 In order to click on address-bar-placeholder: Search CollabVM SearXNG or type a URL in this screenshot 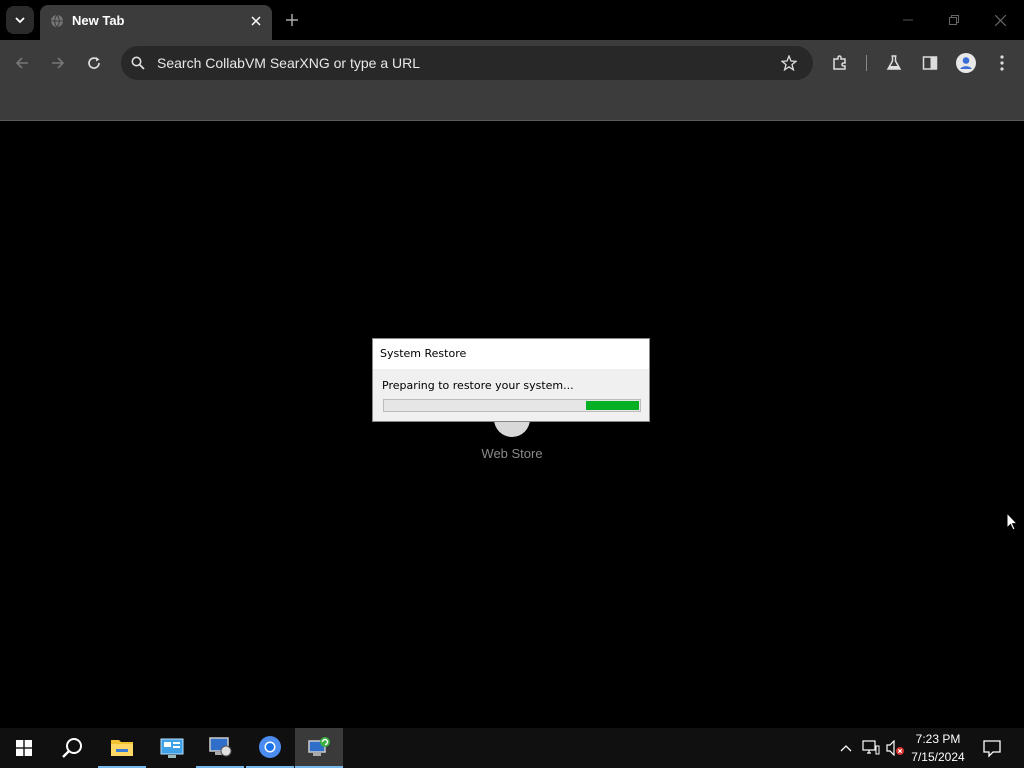, I will do `click(288, 63)`.